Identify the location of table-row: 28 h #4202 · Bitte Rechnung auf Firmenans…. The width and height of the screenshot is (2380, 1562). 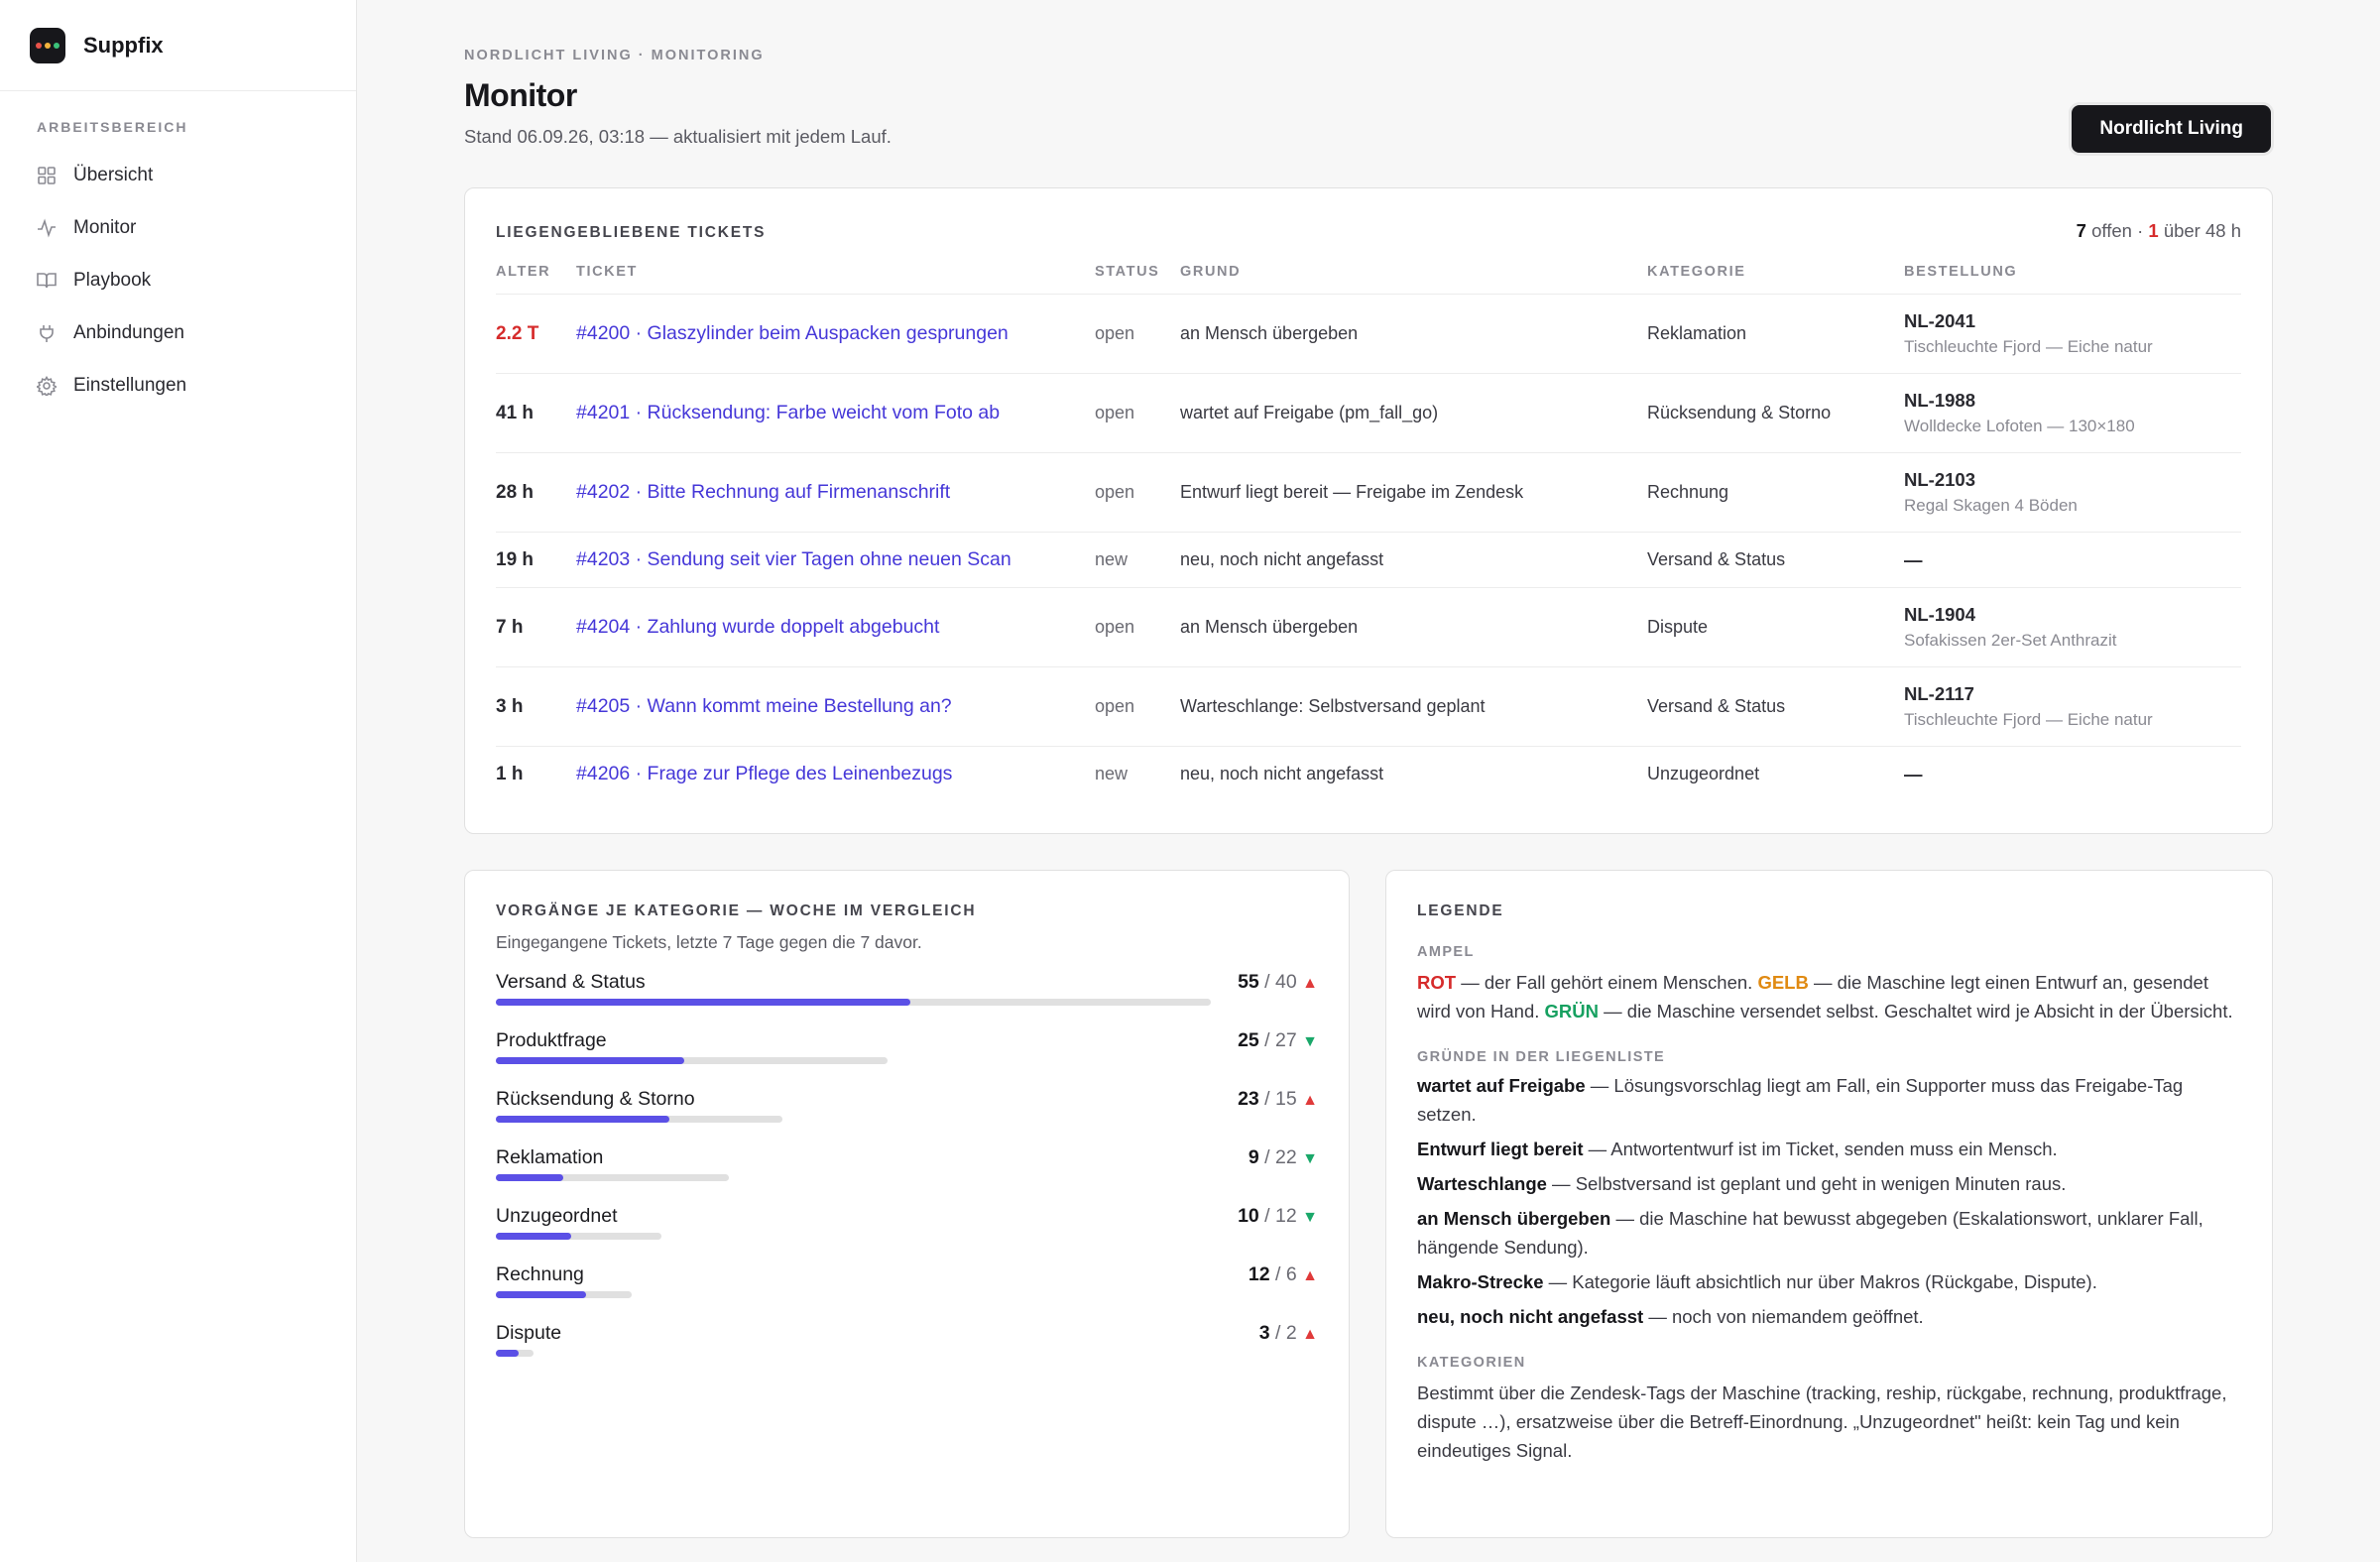
(1368, 492).